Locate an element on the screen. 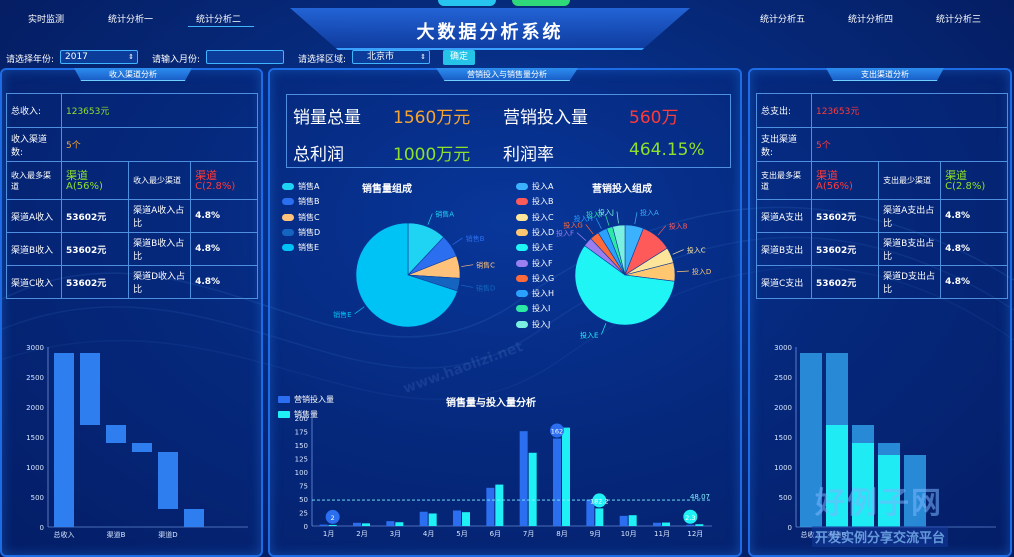 This screenshot has height=557, width=1014. most-channel-value: 渠道 A(56%) is located at coordinates (95, 180).